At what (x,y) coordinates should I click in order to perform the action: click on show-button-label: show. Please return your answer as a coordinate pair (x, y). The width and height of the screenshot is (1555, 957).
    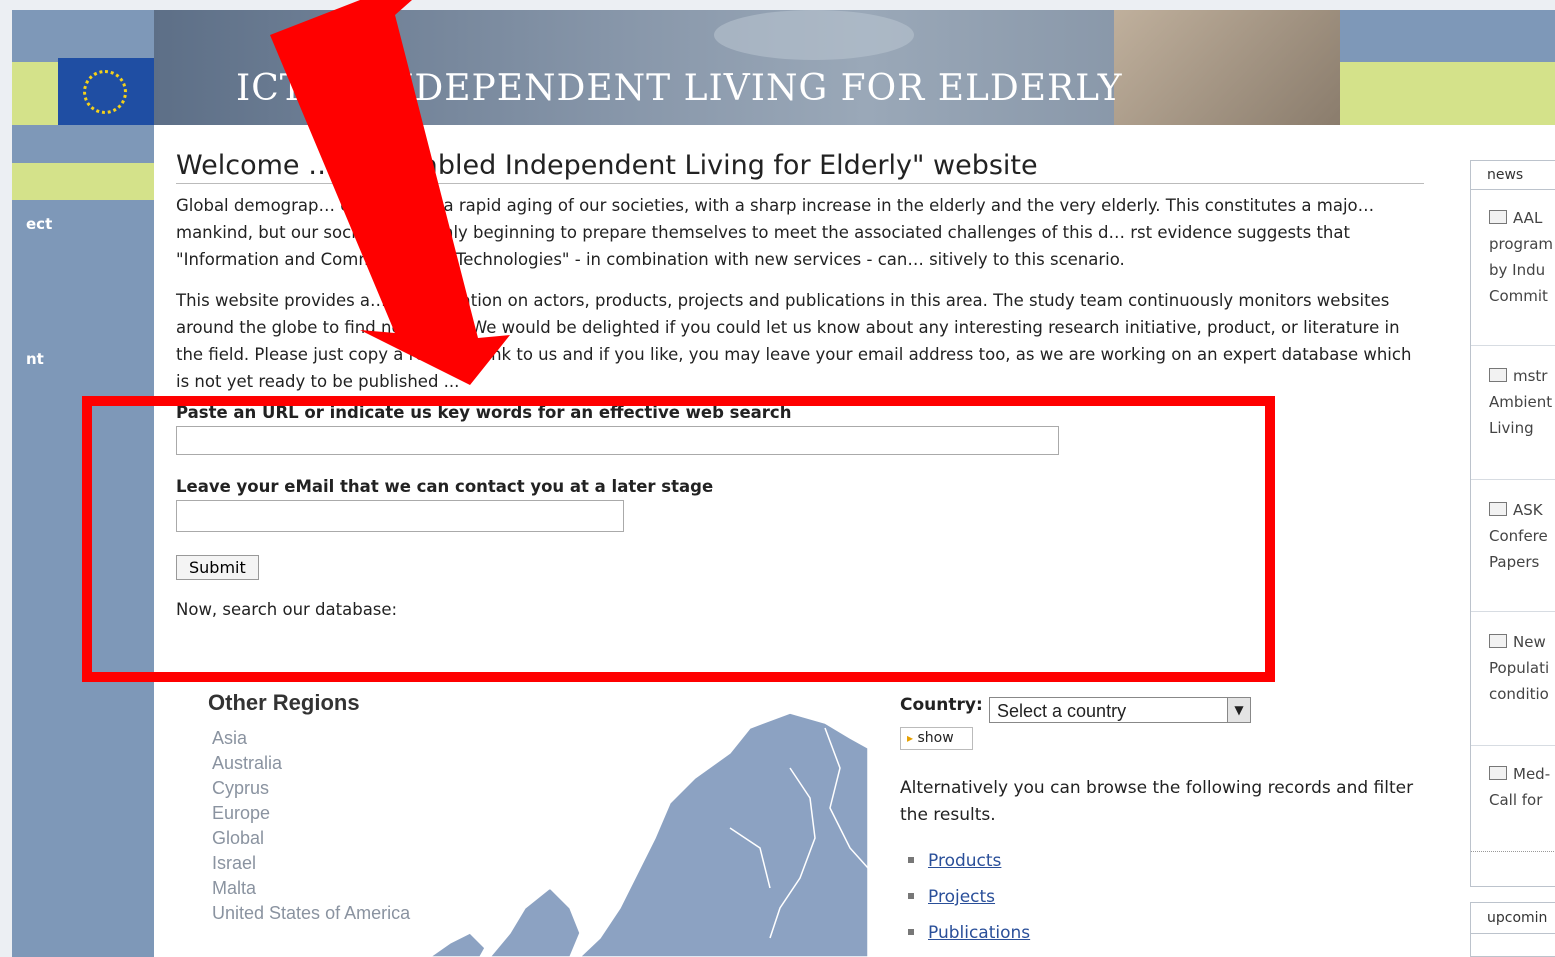
    Looking at the image, I should click on (935, 738).